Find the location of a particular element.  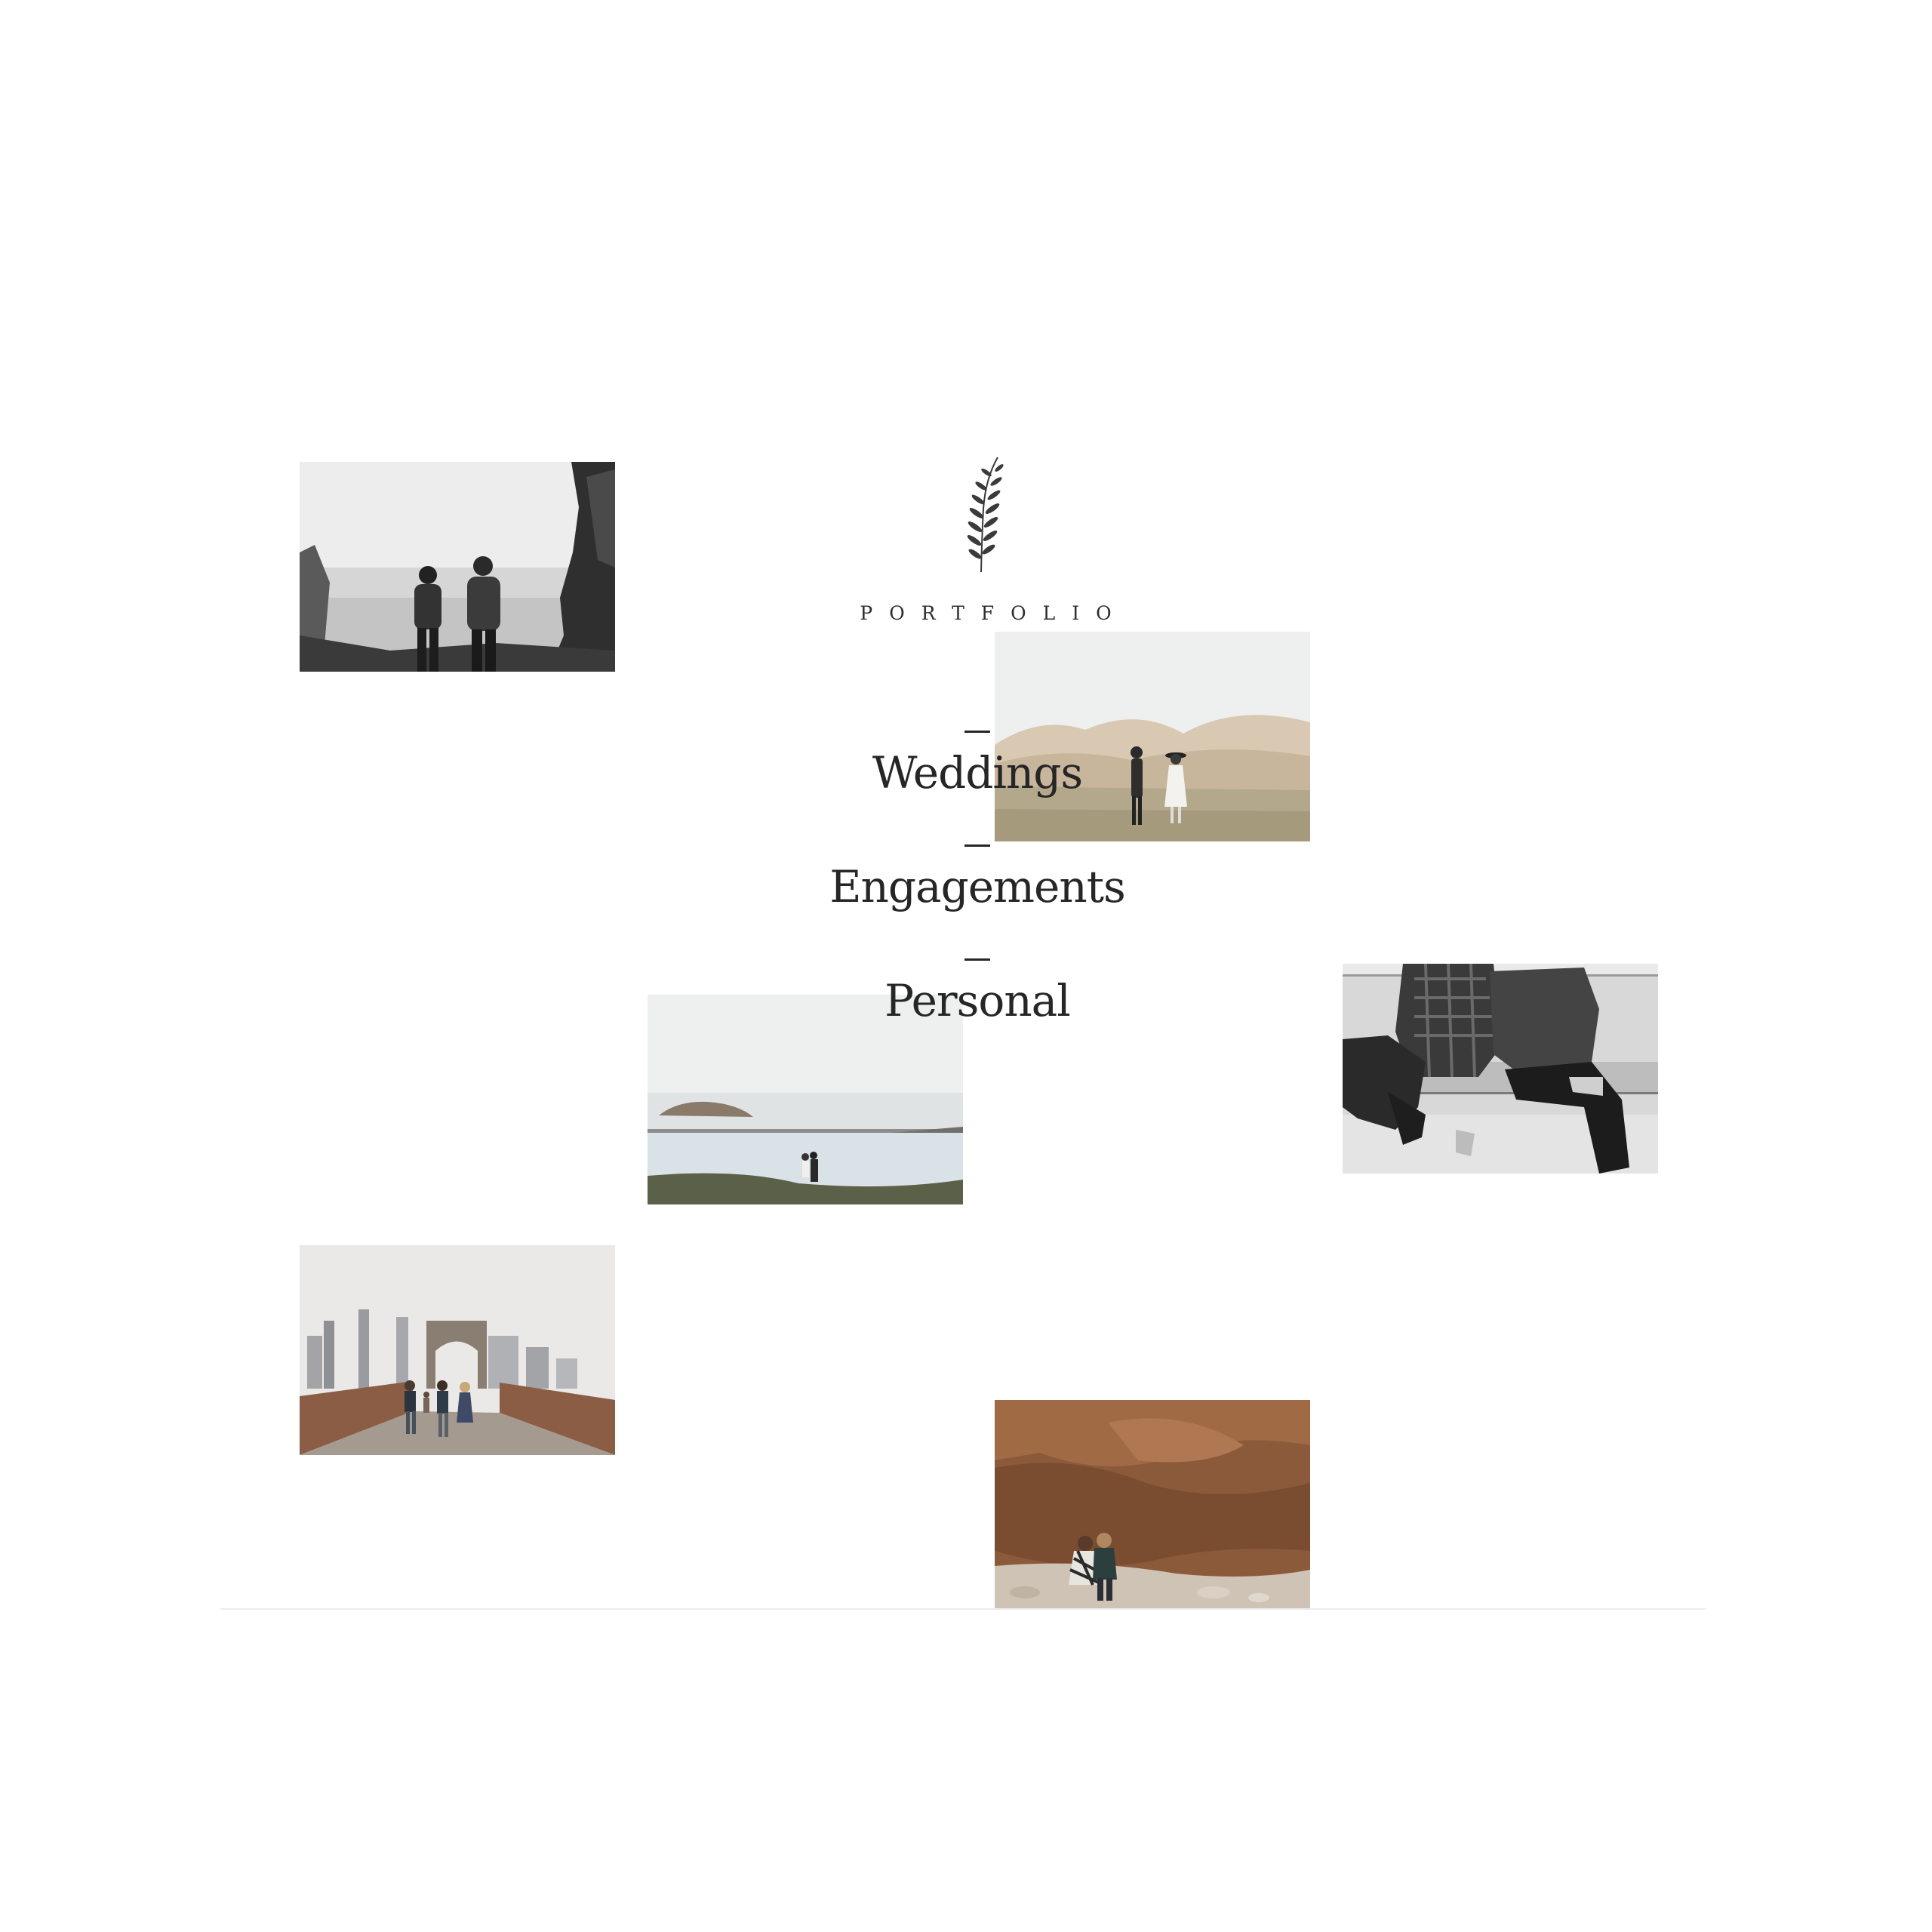

menu-item-label: Personal is located at coordinates (977, 1000).